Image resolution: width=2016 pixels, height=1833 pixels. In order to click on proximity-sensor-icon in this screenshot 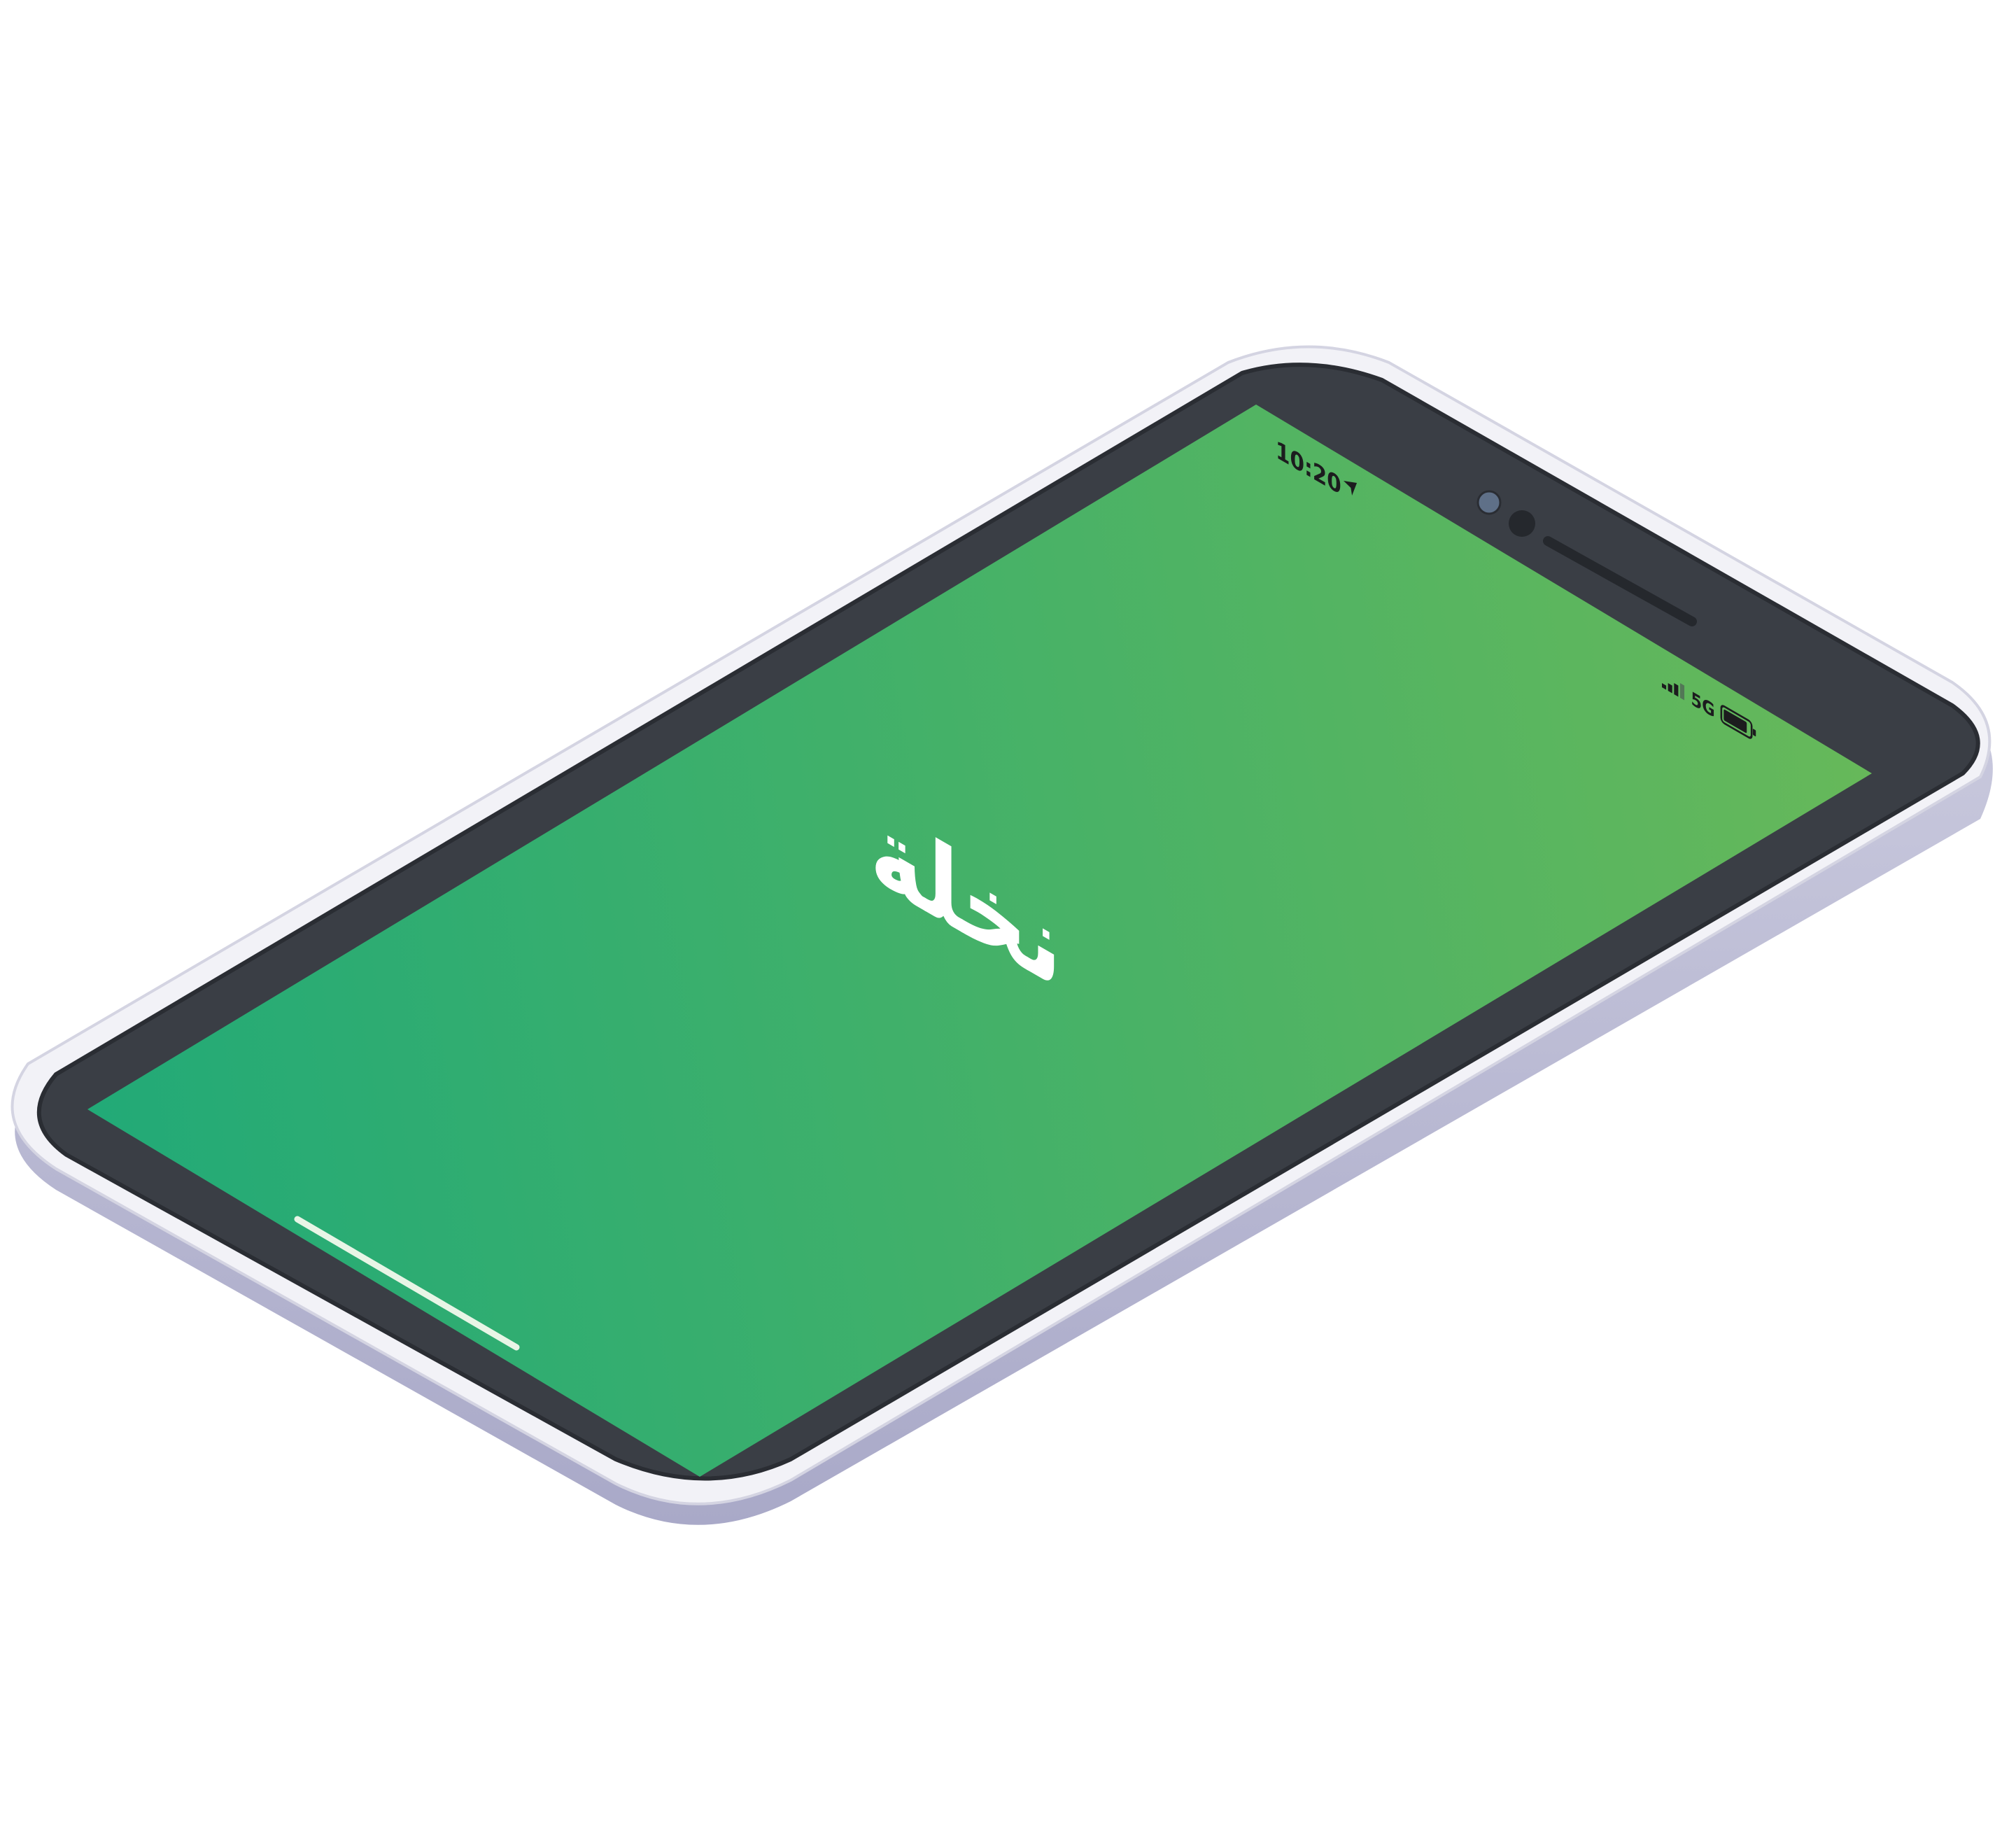, I will do `click(1522, 523)`.